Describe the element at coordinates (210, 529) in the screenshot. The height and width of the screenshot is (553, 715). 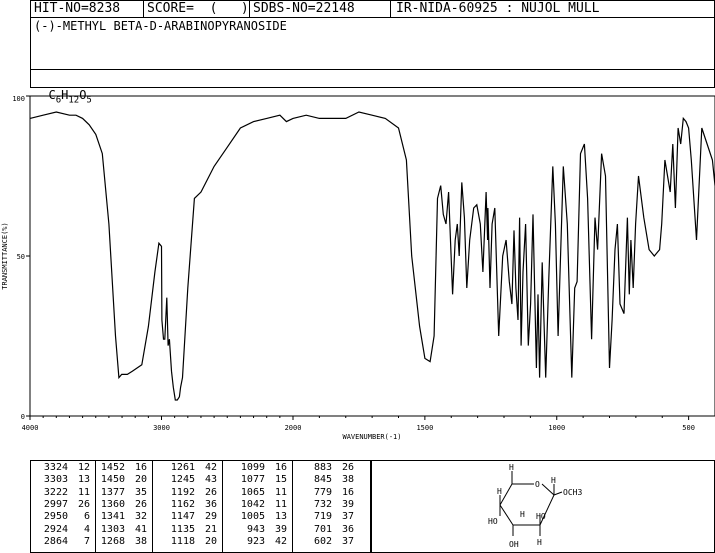
I see `peak-transmittance: 21` at that location.